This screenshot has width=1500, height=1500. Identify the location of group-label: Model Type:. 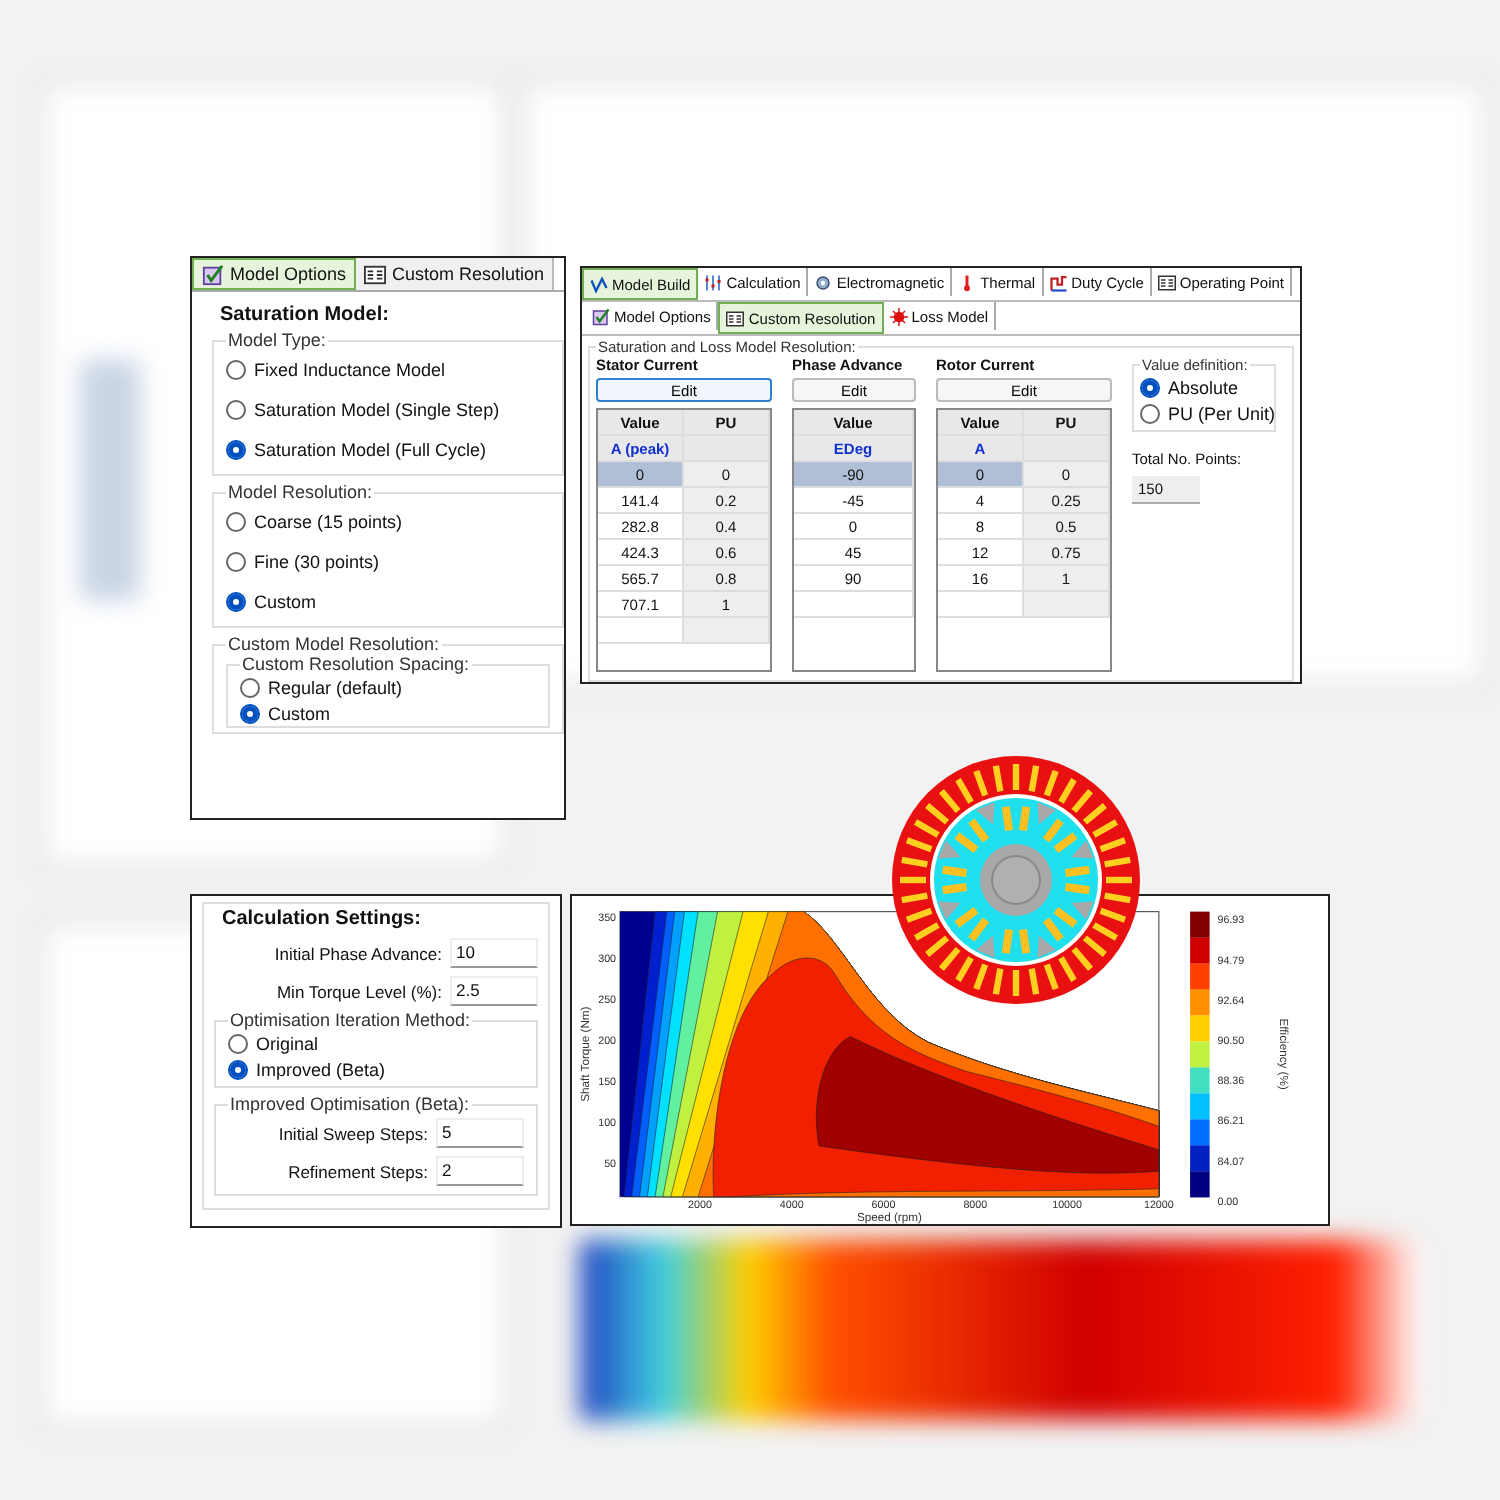
(277, 340).